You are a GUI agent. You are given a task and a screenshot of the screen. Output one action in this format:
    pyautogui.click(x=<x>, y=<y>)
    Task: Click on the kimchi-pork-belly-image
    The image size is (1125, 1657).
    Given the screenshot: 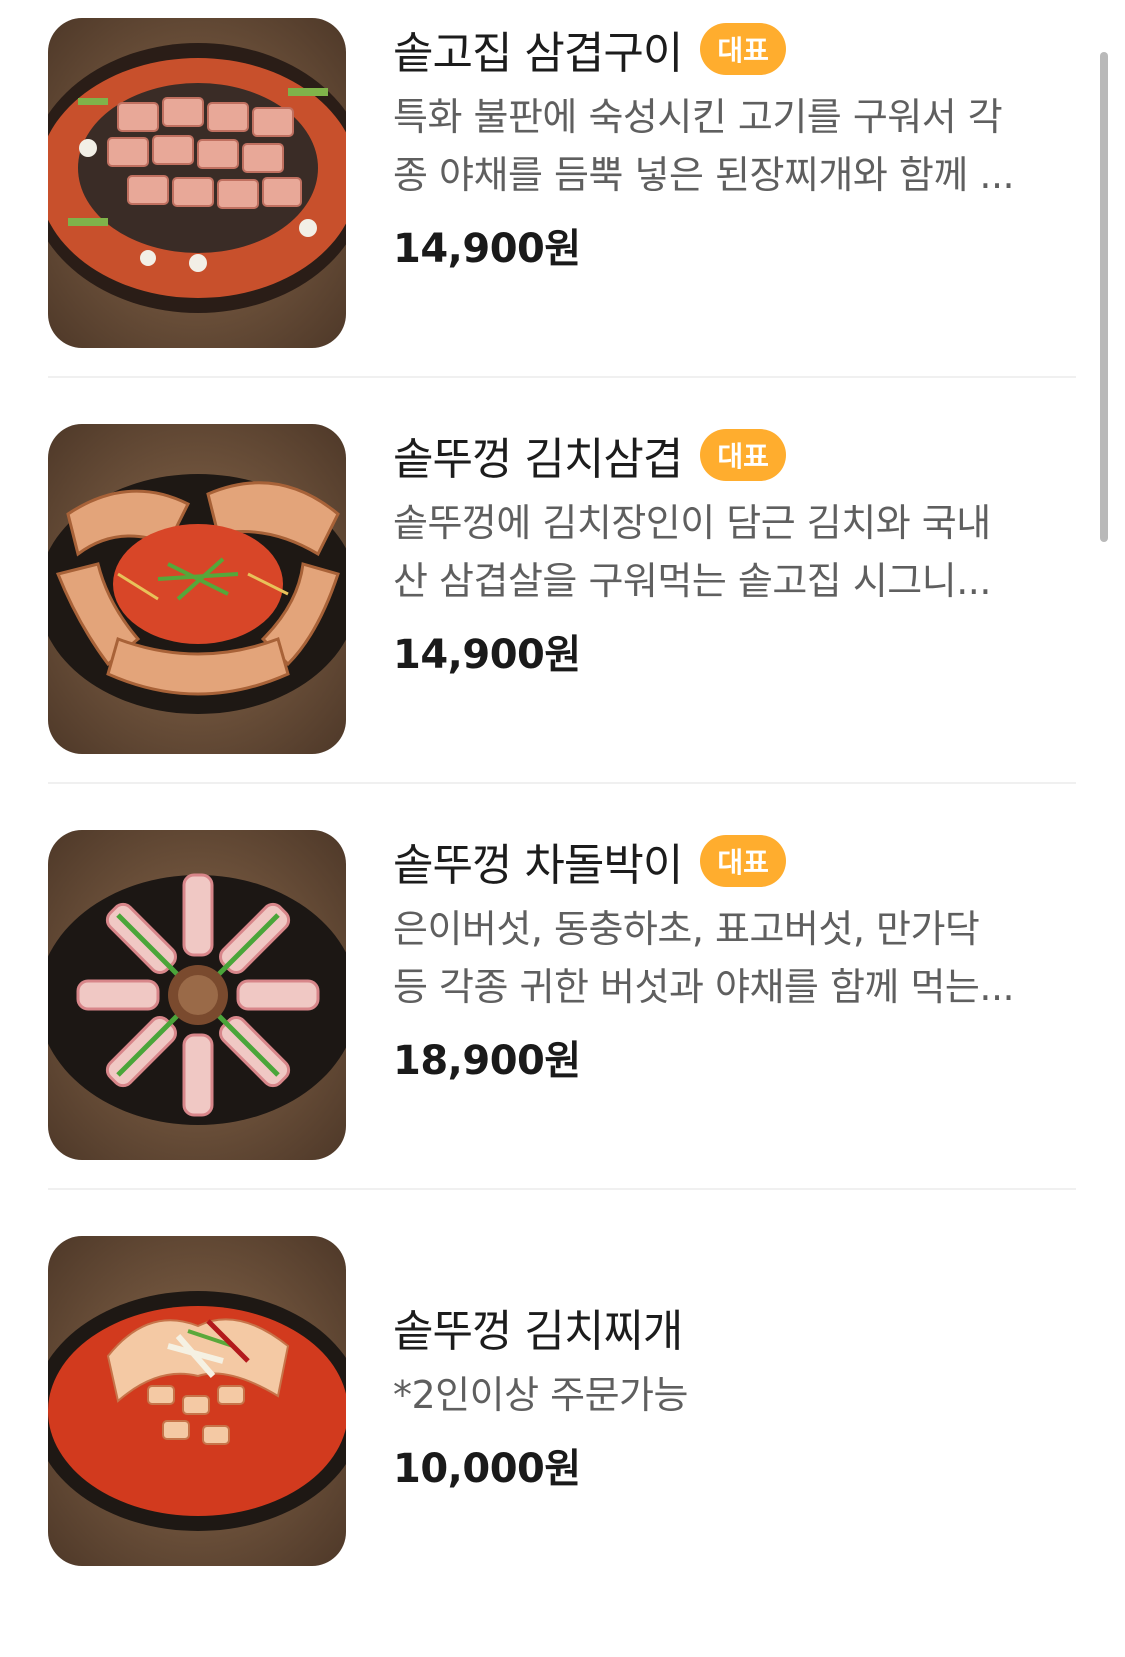 What is the action you would take?
    pyautogui.click(x=197, y=589)
    